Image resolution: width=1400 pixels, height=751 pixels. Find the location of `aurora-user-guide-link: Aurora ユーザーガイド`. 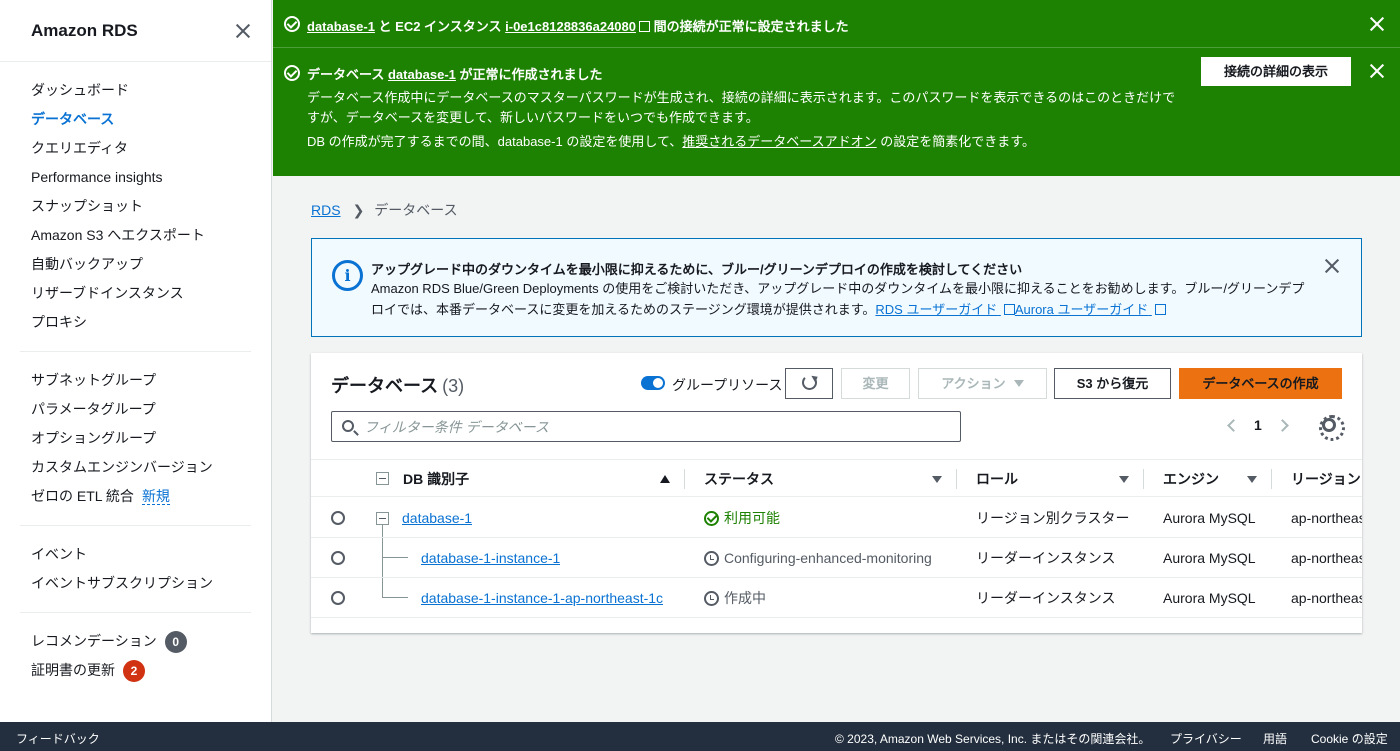

aurora-user-guide-link: Aurora ユーザーガイド is located at coordinates (1090, 309).